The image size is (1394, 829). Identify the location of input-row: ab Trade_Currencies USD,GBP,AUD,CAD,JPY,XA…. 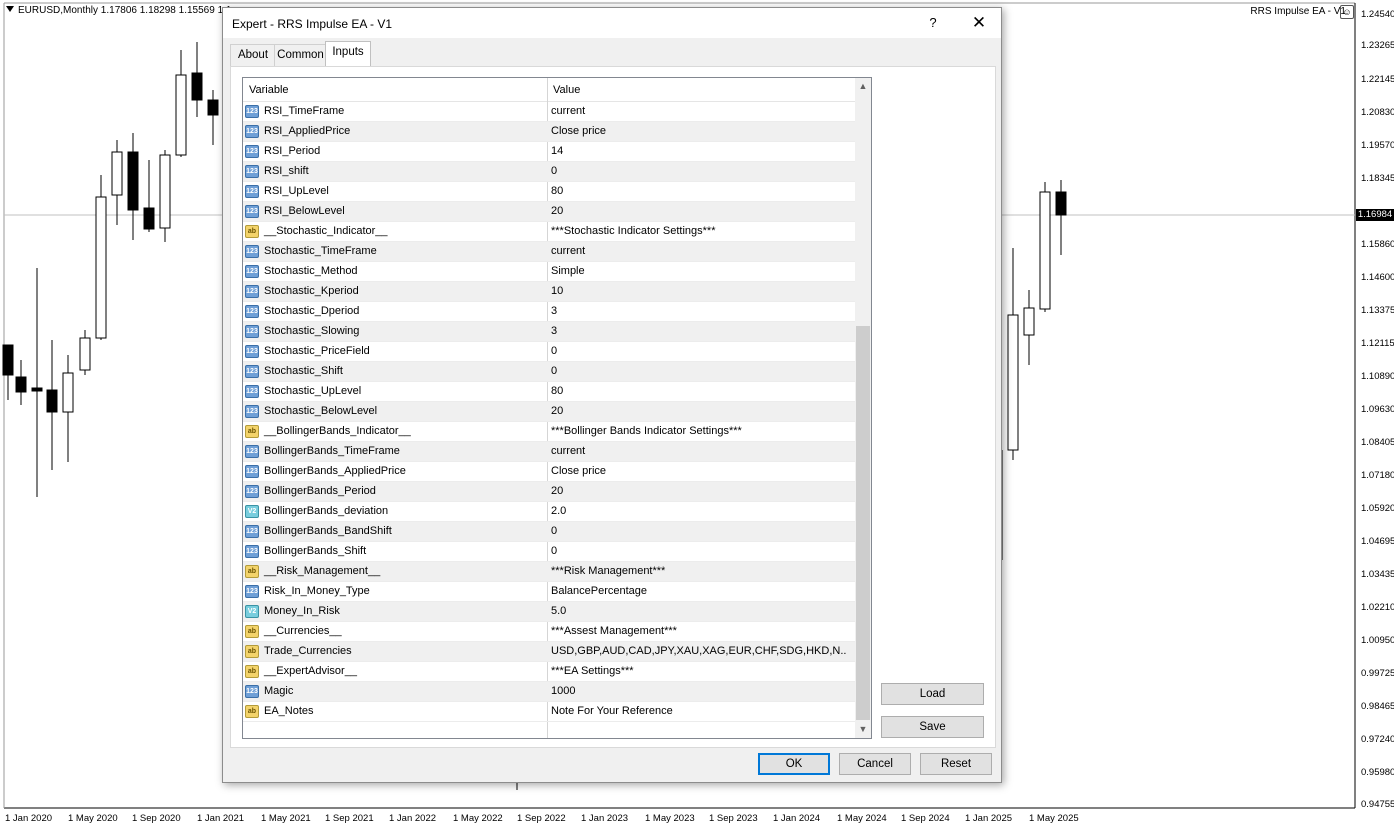
(549, 652).